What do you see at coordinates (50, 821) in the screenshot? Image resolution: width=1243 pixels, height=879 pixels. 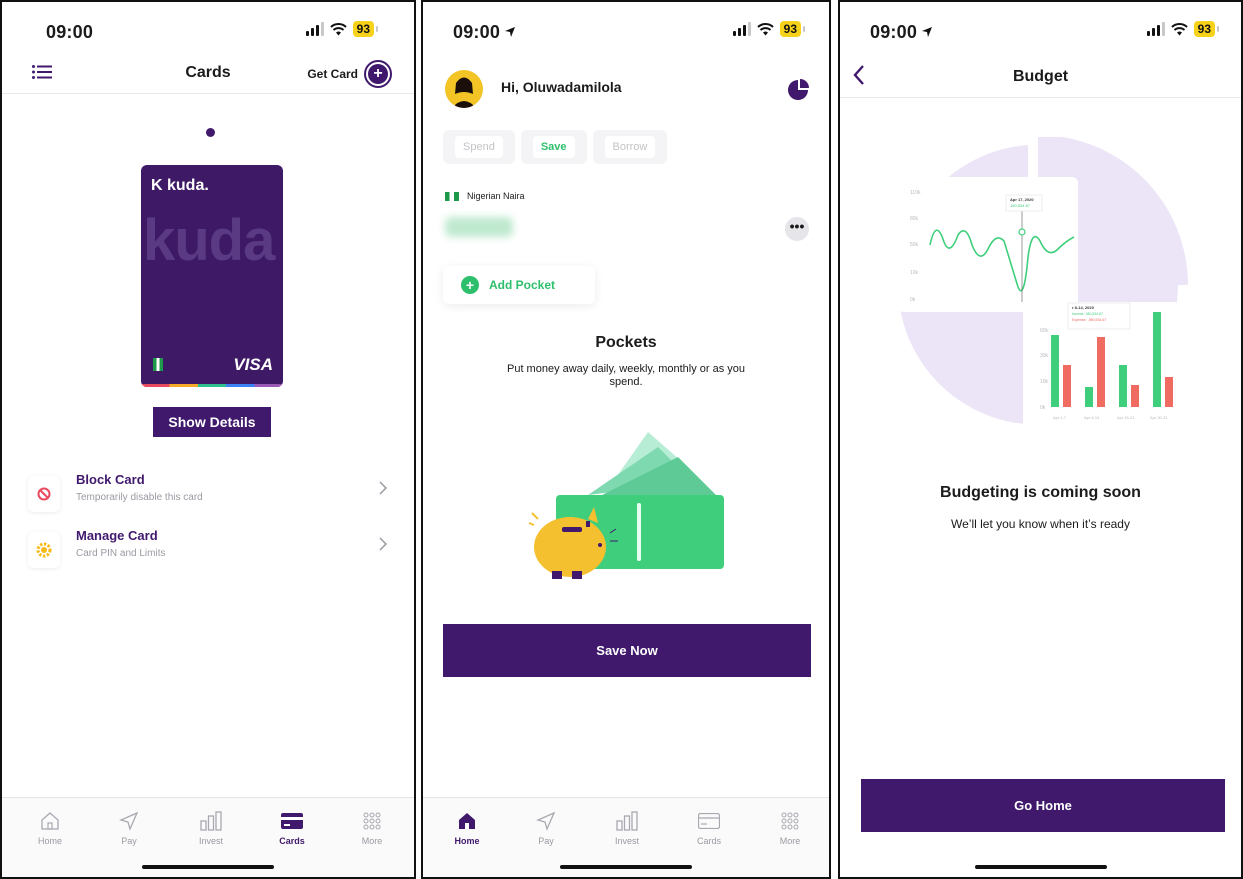 I see `home-icon` at bounding box center [50, 821].